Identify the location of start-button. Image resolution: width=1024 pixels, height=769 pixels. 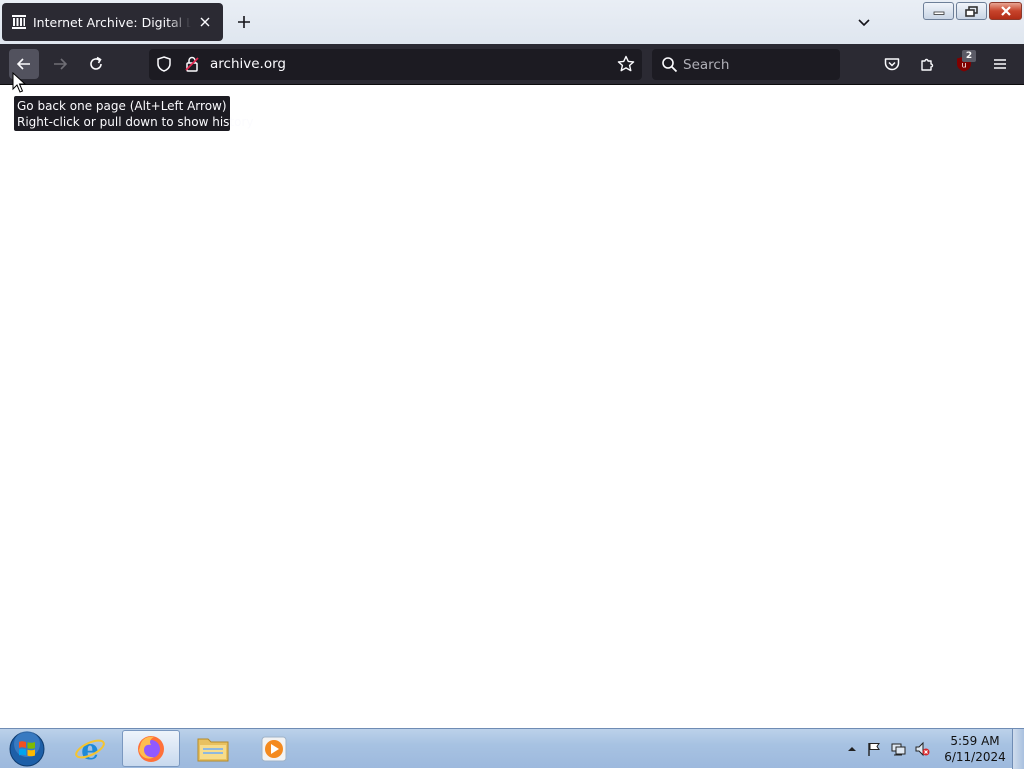
(27, 749).